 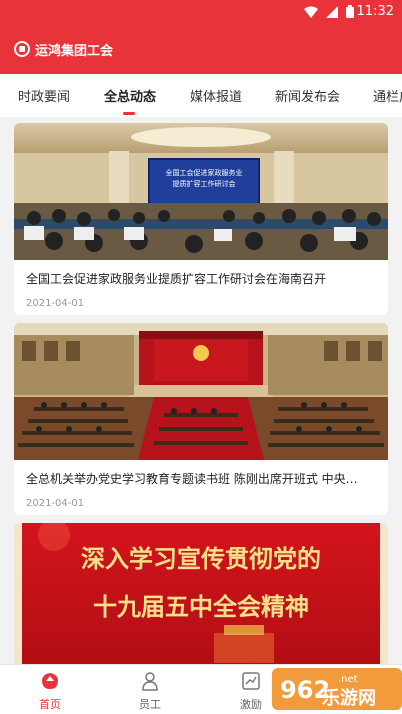 I want to click on chart-icon, so click(x=251, y=681).